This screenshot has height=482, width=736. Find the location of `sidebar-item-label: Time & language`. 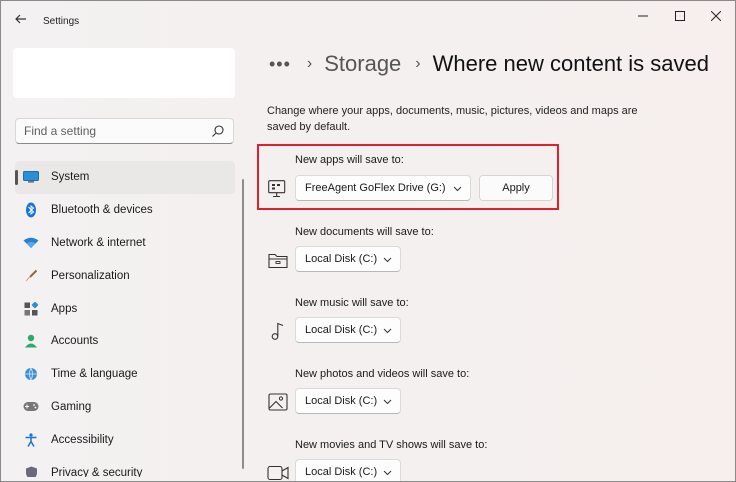

sidebar-item-label: Time & language is located at coordinates (94, 374).